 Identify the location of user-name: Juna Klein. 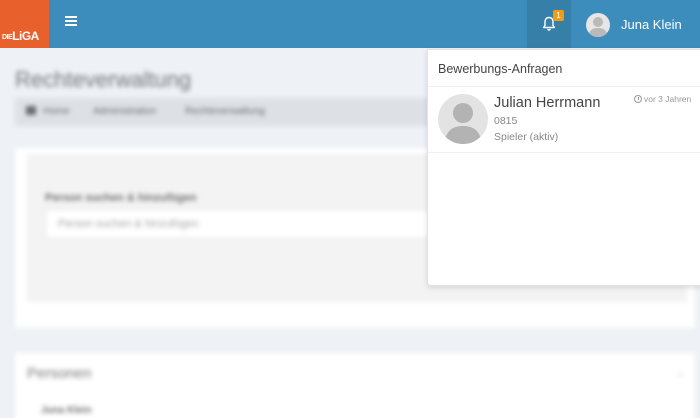
(651, 24).